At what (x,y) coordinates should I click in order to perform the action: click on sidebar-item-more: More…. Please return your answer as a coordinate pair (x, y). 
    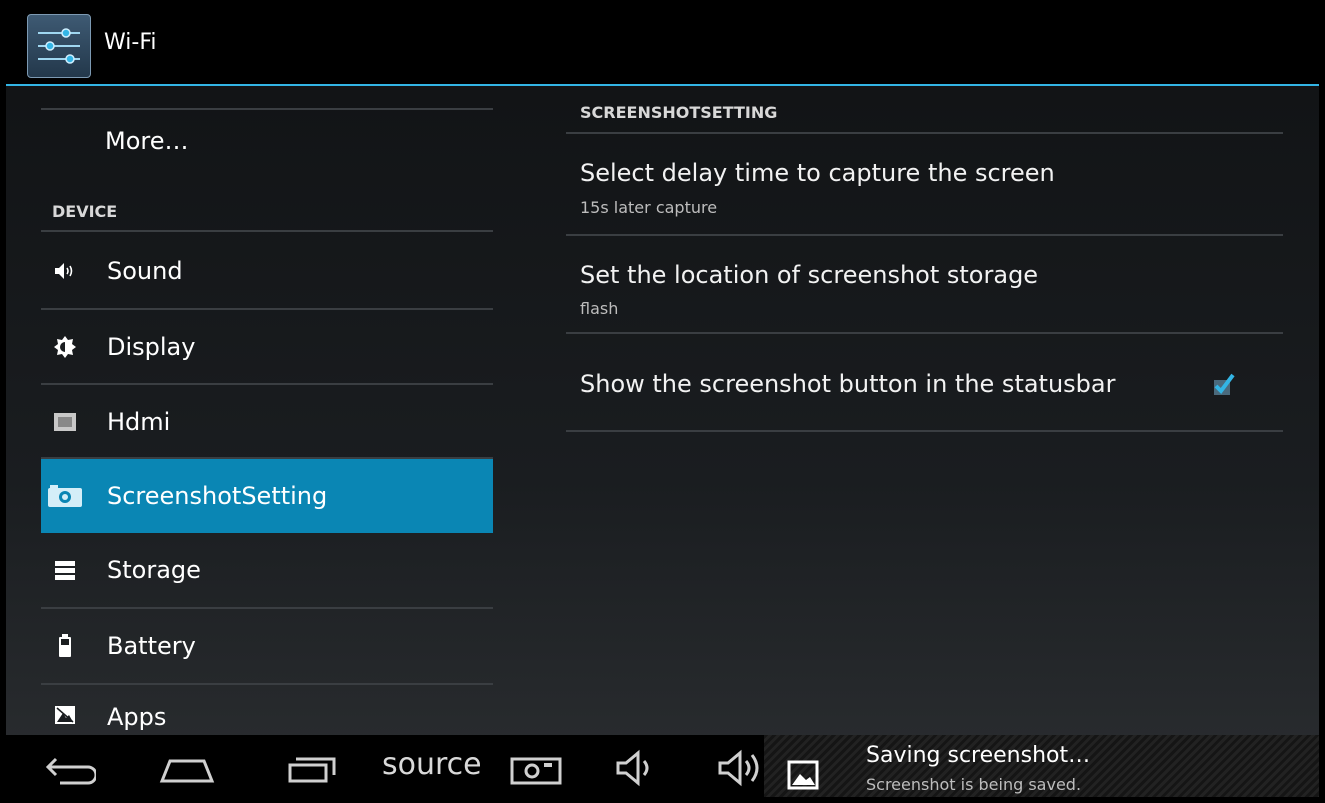
    Looking at the image, I should click on (267, 141).